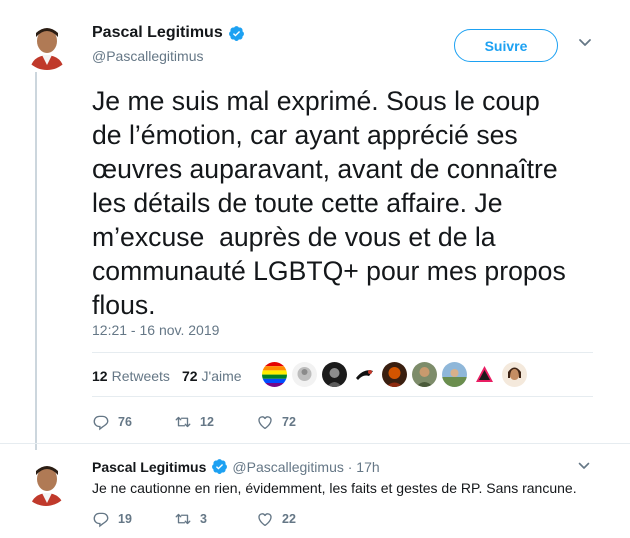  I want to click on retweet-count: 3, so click(203, 519).